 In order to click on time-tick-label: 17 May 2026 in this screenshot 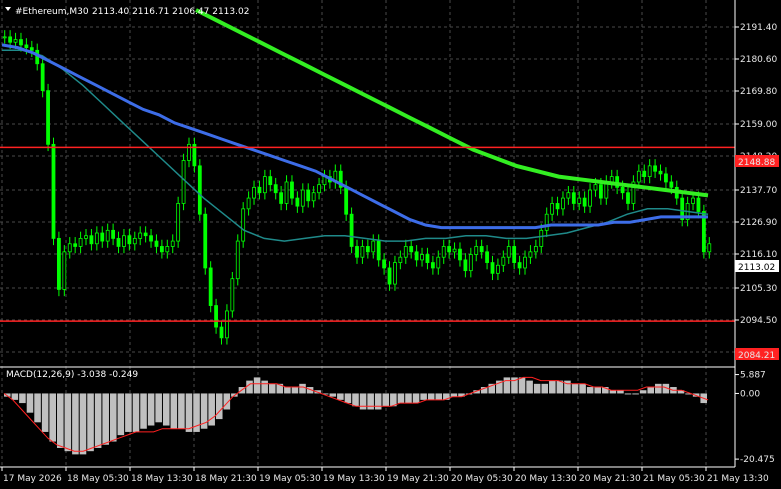, I will do `click(32, 479)`.